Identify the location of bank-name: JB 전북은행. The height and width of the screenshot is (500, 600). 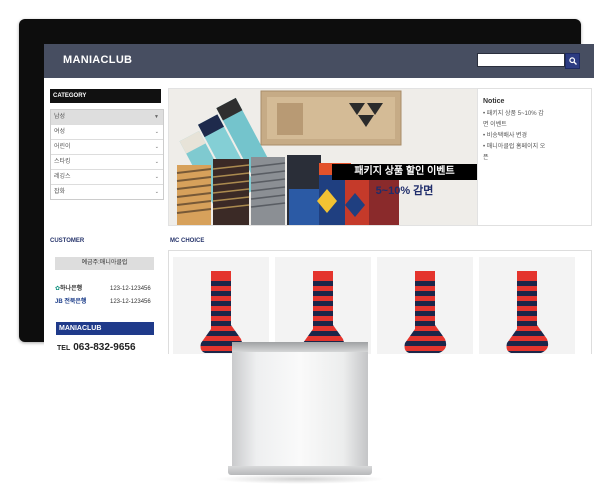
(71, 302).